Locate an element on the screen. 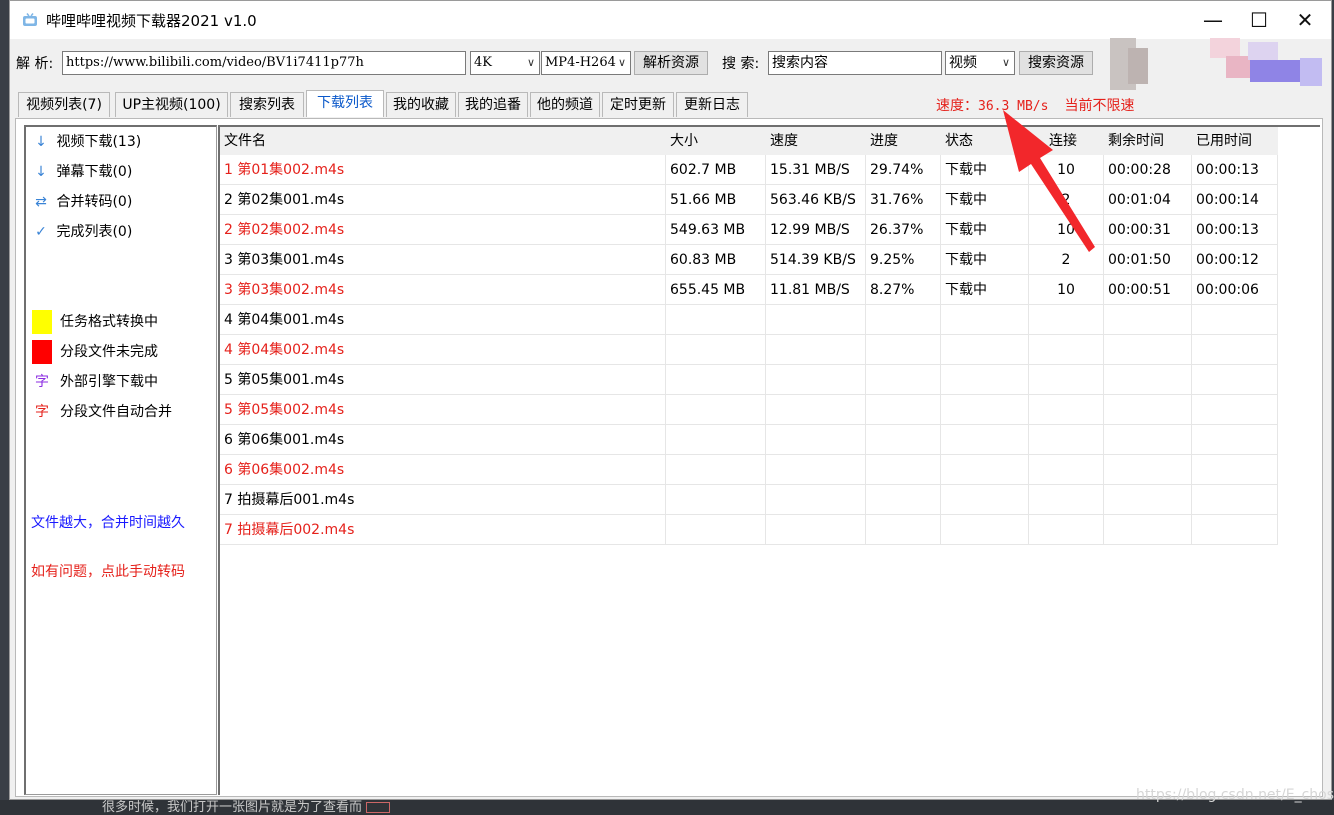 This screenshot has width=1334, height=815. parse-resource-button: 解析资源 is located at coordinates (671, 63).